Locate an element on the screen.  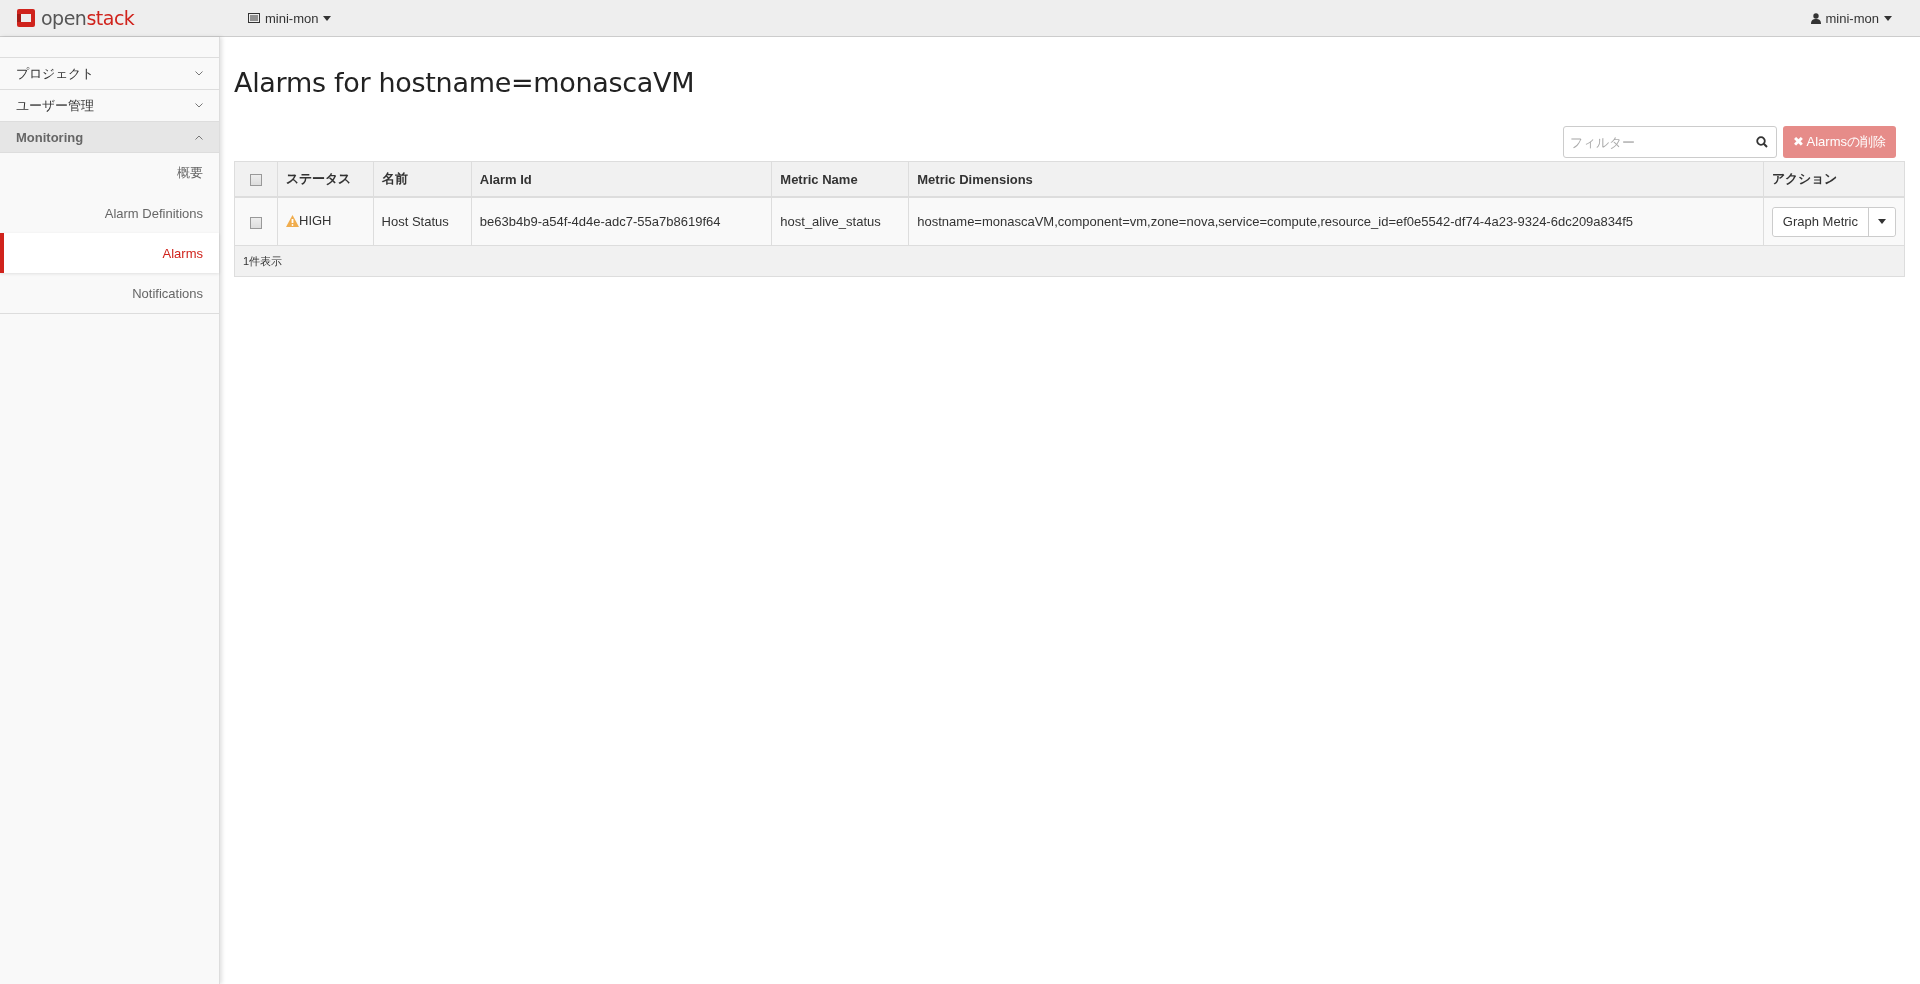
sidebar-section: Monitoring is located at coordinates (109, 137).